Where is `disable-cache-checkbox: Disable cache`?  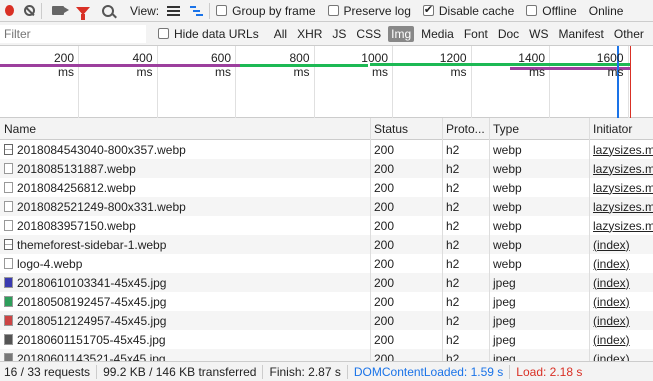
disable-cache-checkbox: Disable cache is located at coordinates (468, 10).